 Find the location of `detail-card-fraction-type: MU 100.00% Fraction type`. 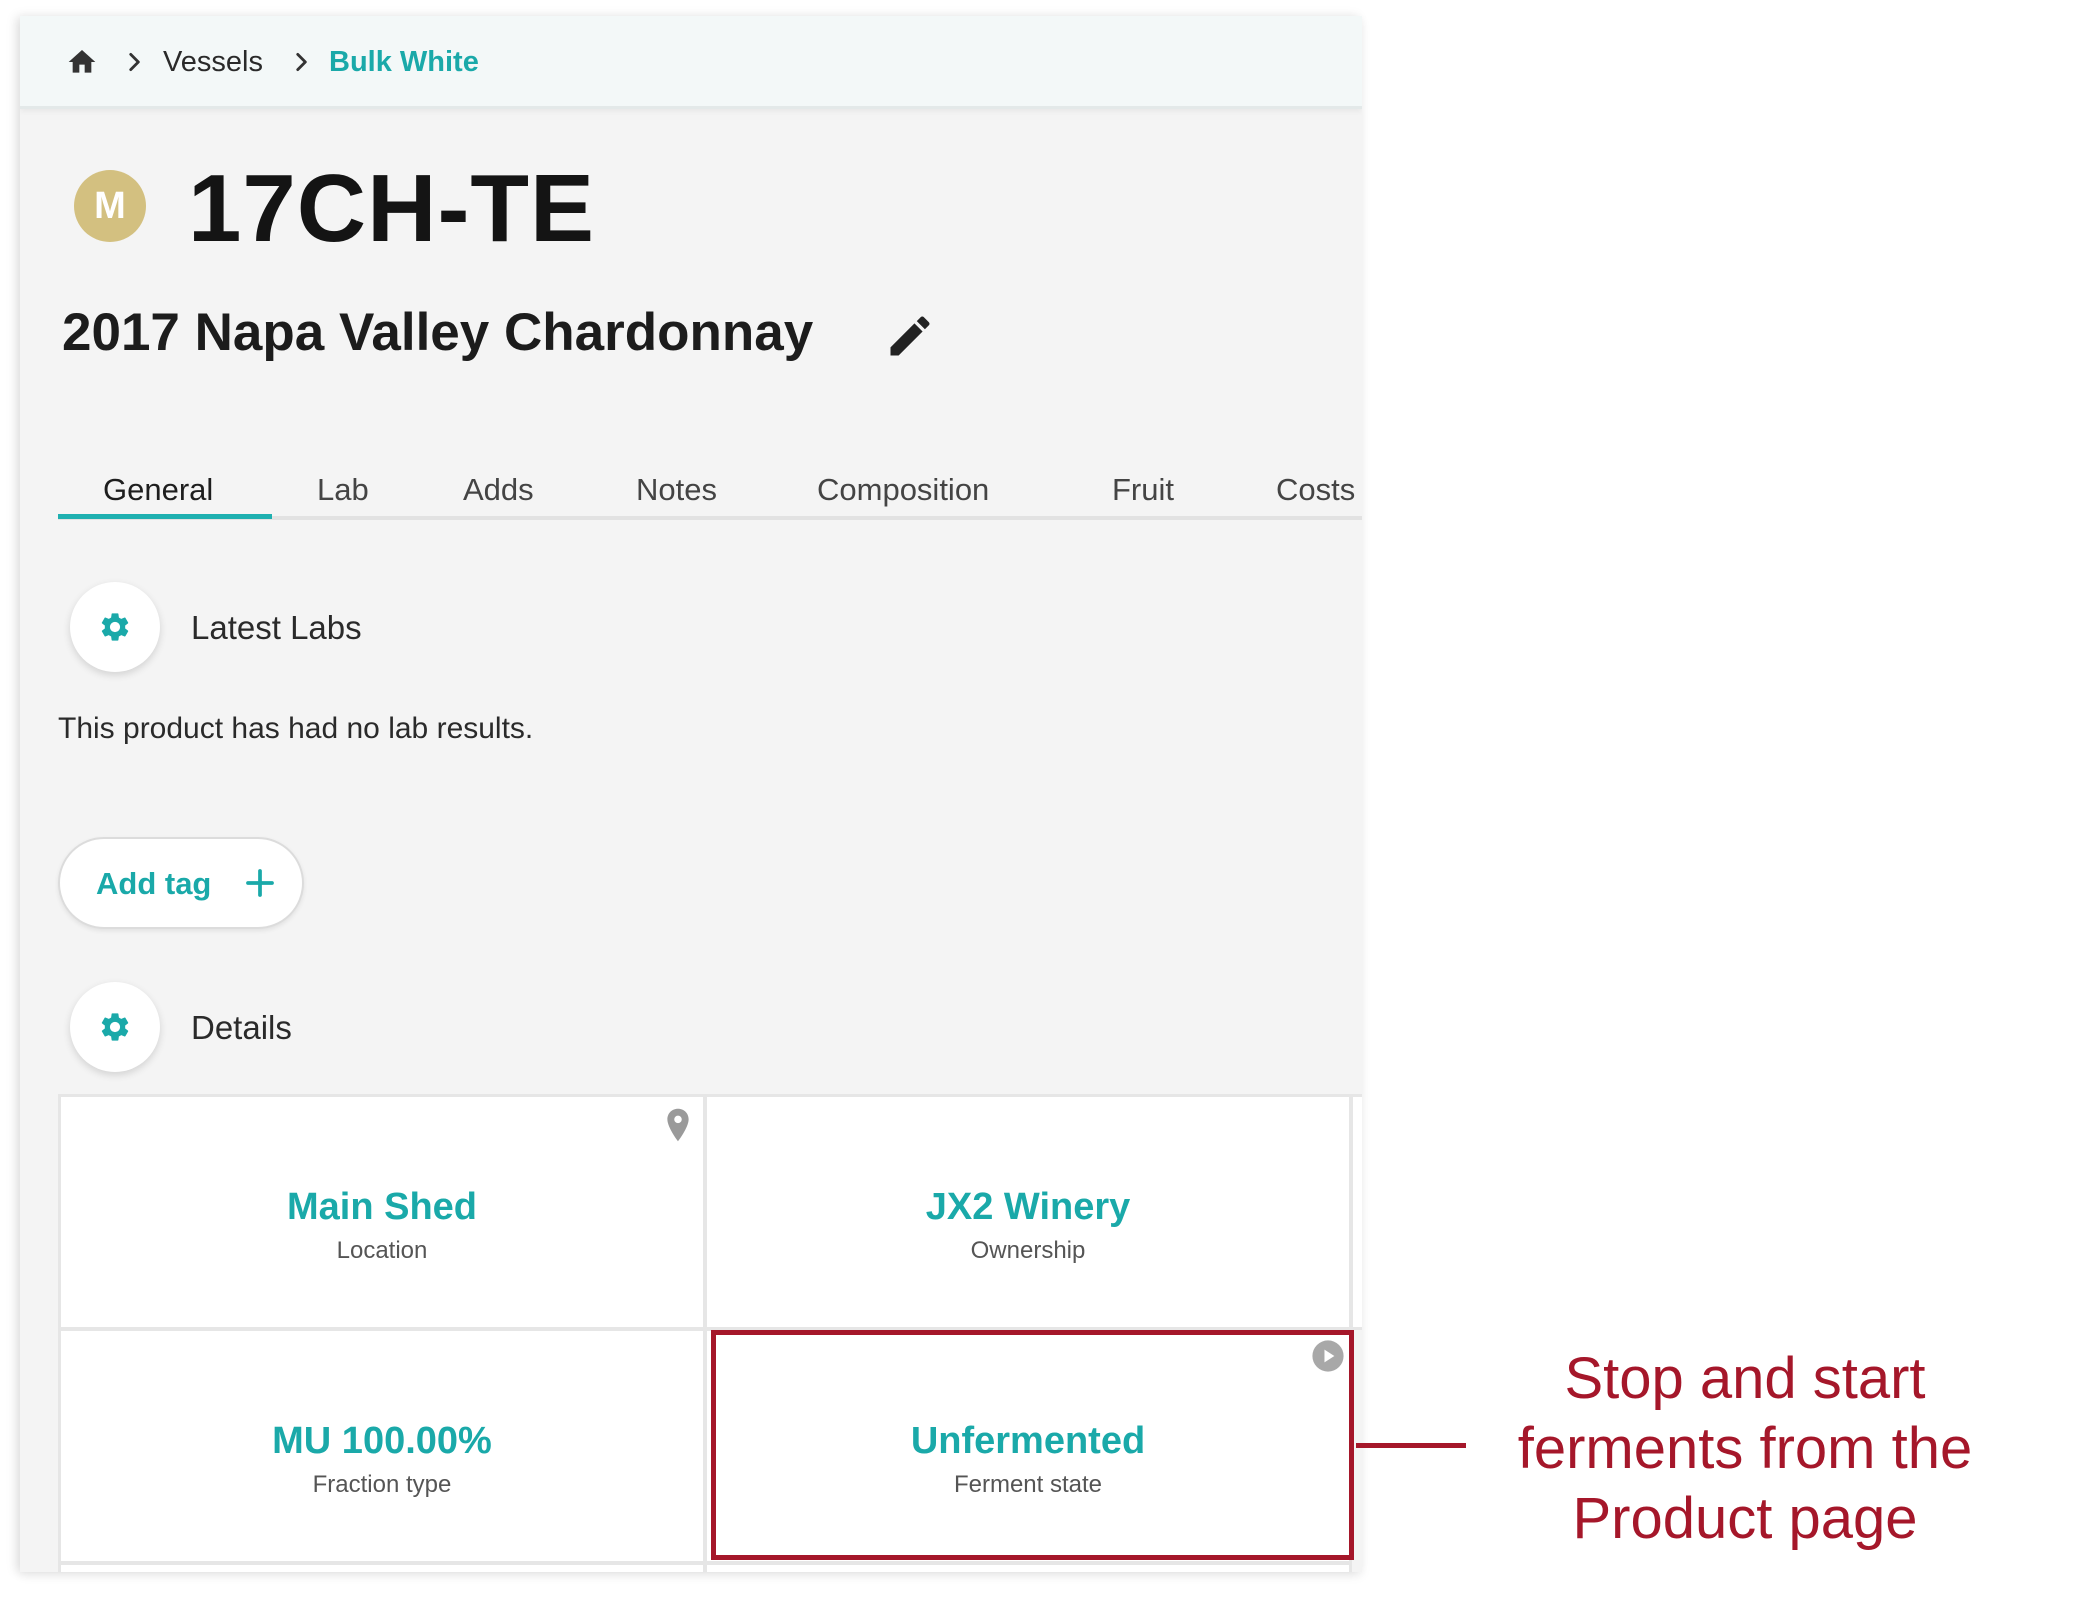

detail-card-fraction-type: MU 100.00% Fraction type is located at coordinates (382, 1446).